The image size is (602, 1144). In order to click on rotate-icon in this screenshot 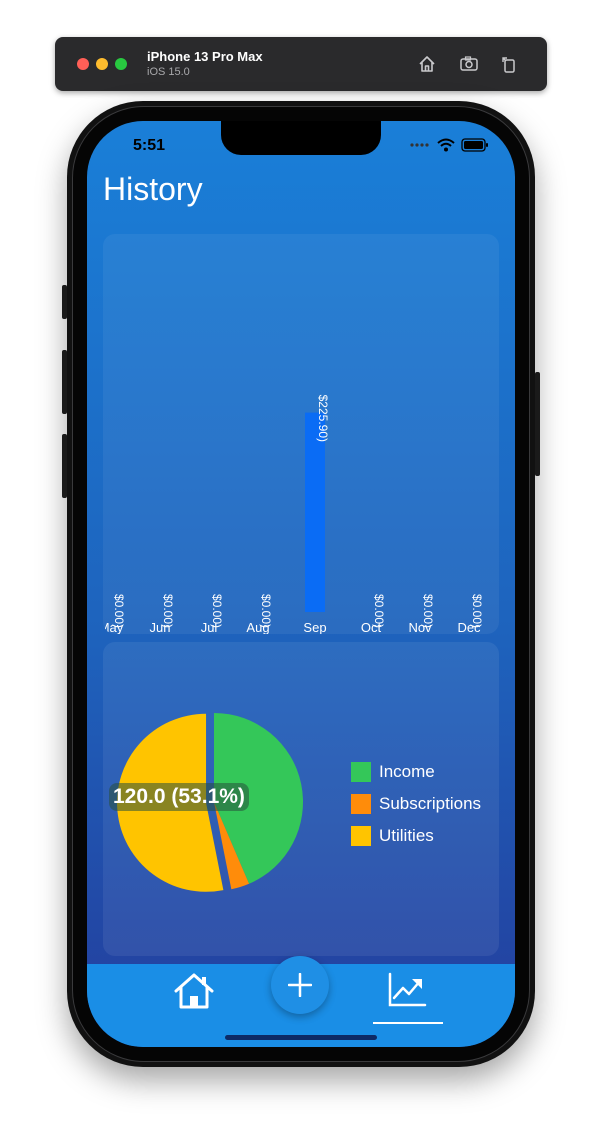, I will do `click(509, 64)`.